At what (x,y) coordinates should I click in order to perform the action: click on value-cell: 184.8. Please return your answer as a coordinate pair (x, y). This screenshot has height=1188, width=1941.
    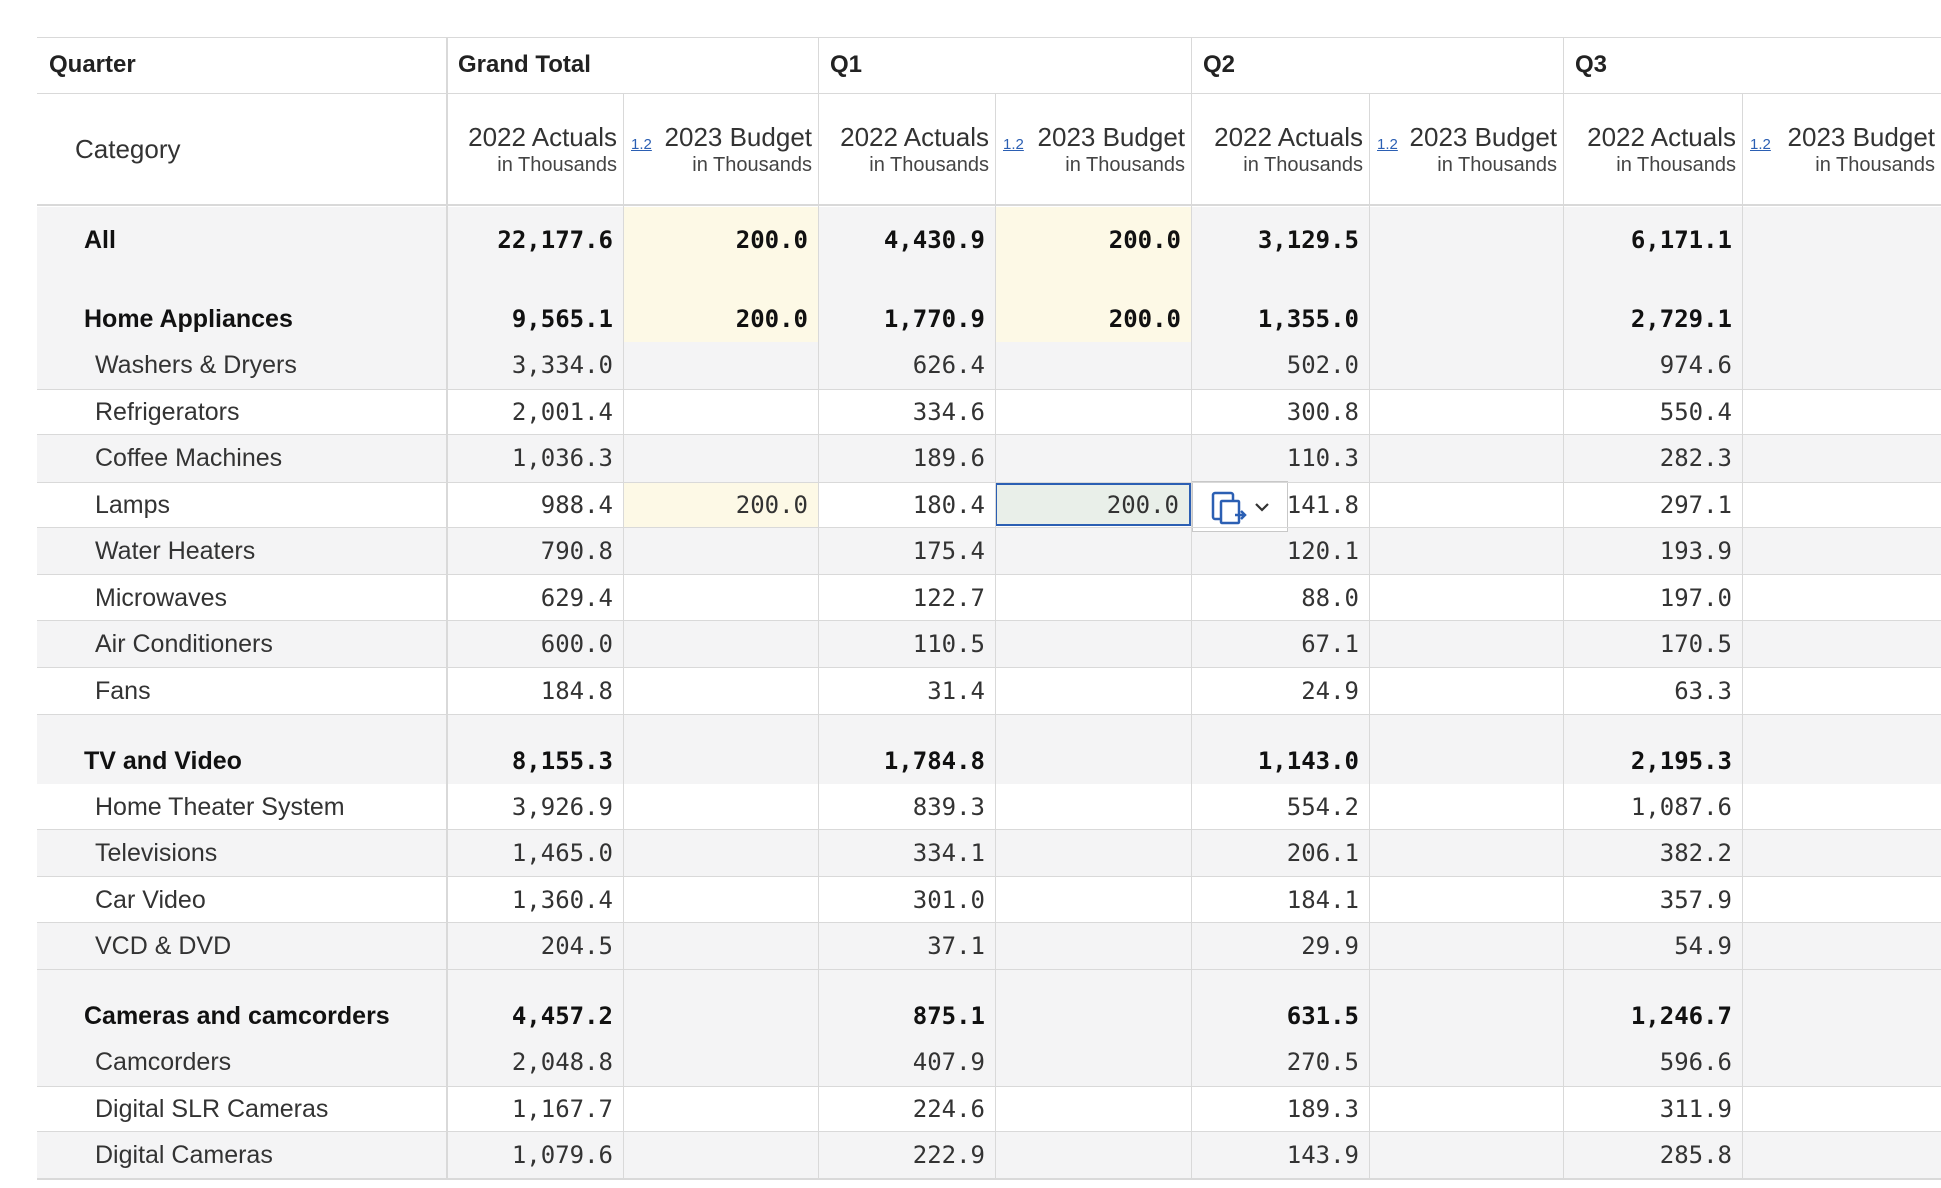
    Looking at the image, I should click on (534, 691).